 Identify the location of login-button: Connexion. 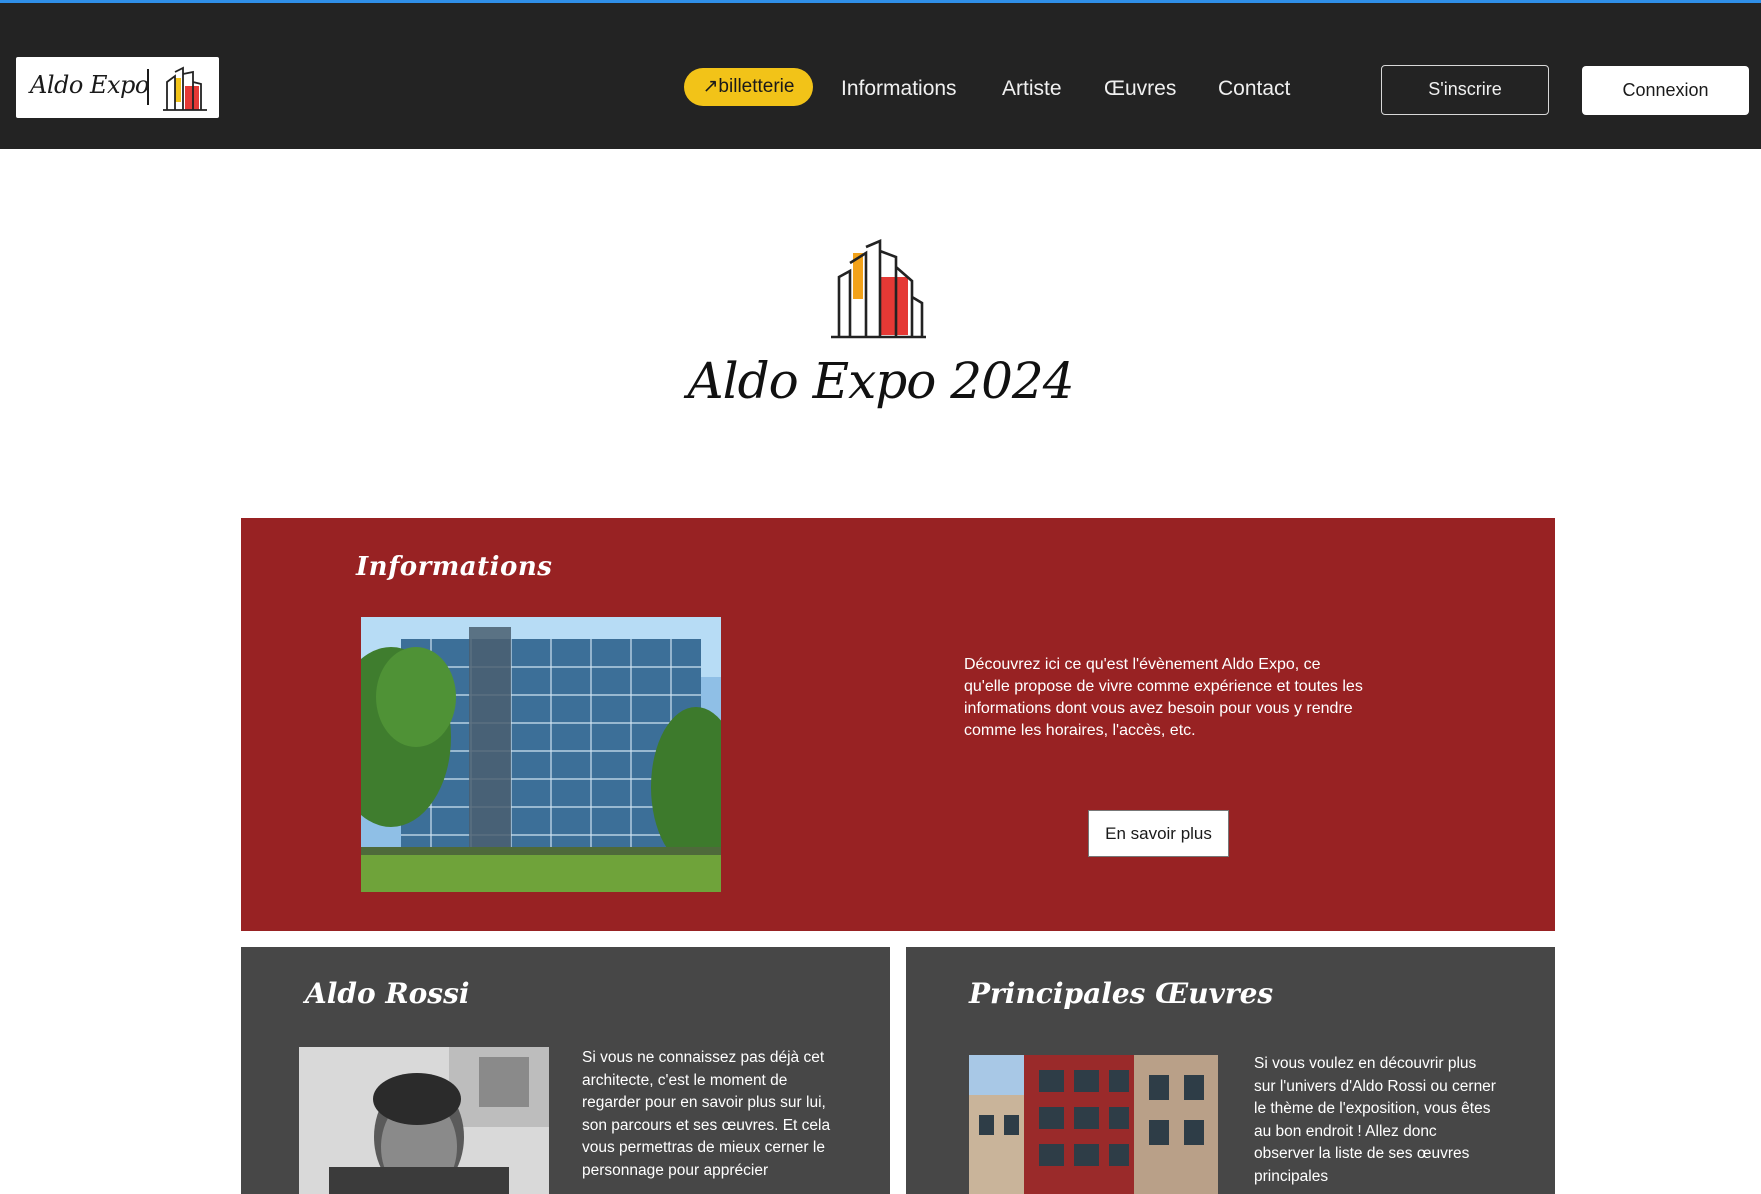
(1665, 90).